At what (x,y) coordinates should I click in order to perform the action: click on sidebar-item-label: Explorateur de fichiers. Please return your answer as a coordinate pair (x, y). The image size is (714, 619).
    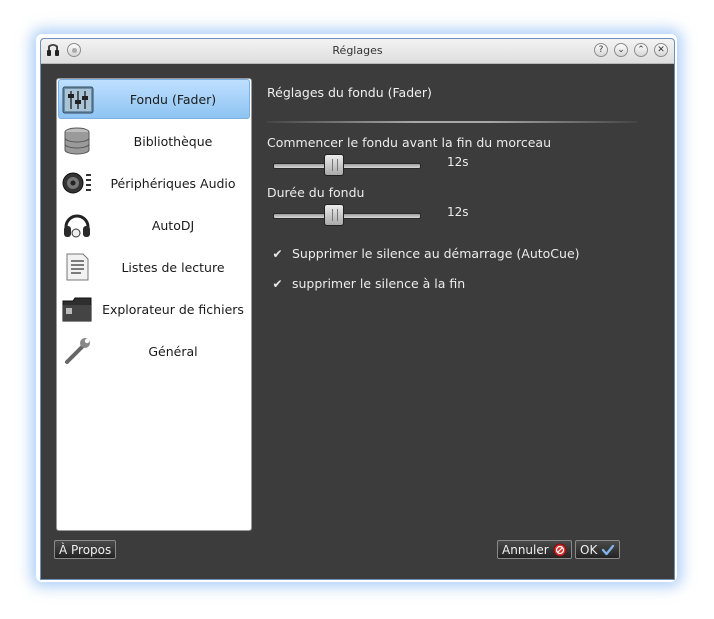
    Looking at the image, I should click on (173, 309).